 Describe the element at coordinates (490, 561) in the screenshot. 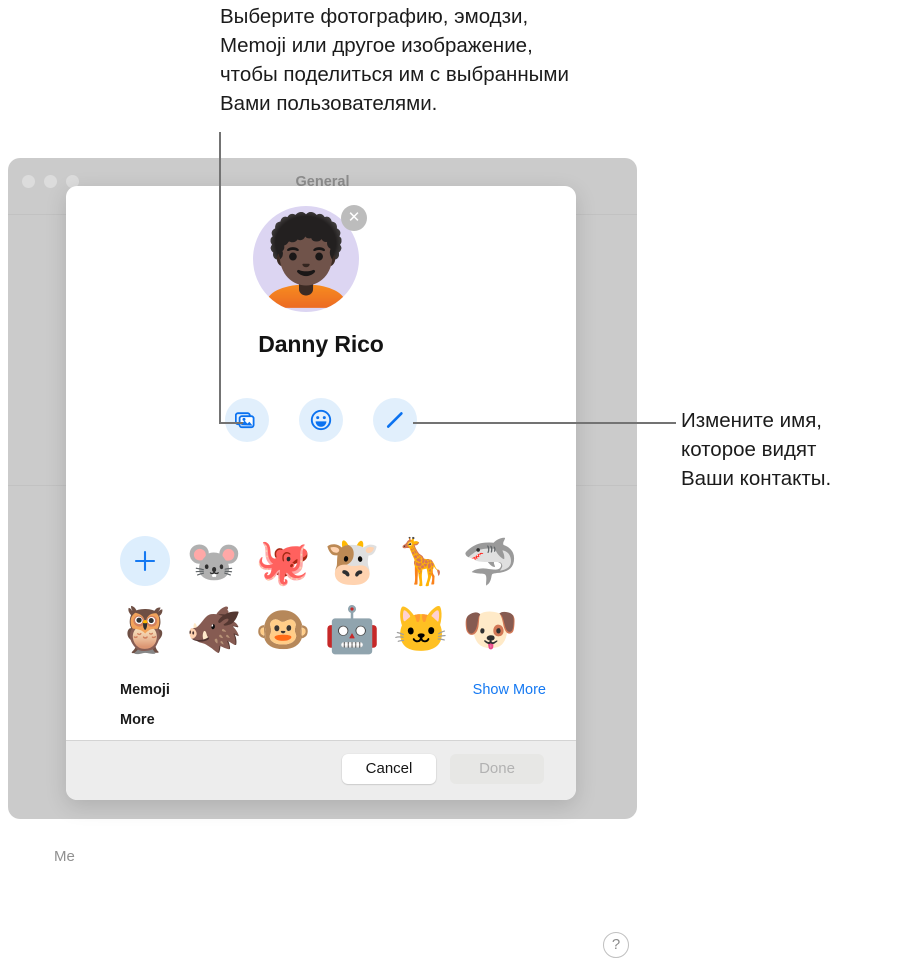

I see `memoji-option-shark: 🦈` at that location.